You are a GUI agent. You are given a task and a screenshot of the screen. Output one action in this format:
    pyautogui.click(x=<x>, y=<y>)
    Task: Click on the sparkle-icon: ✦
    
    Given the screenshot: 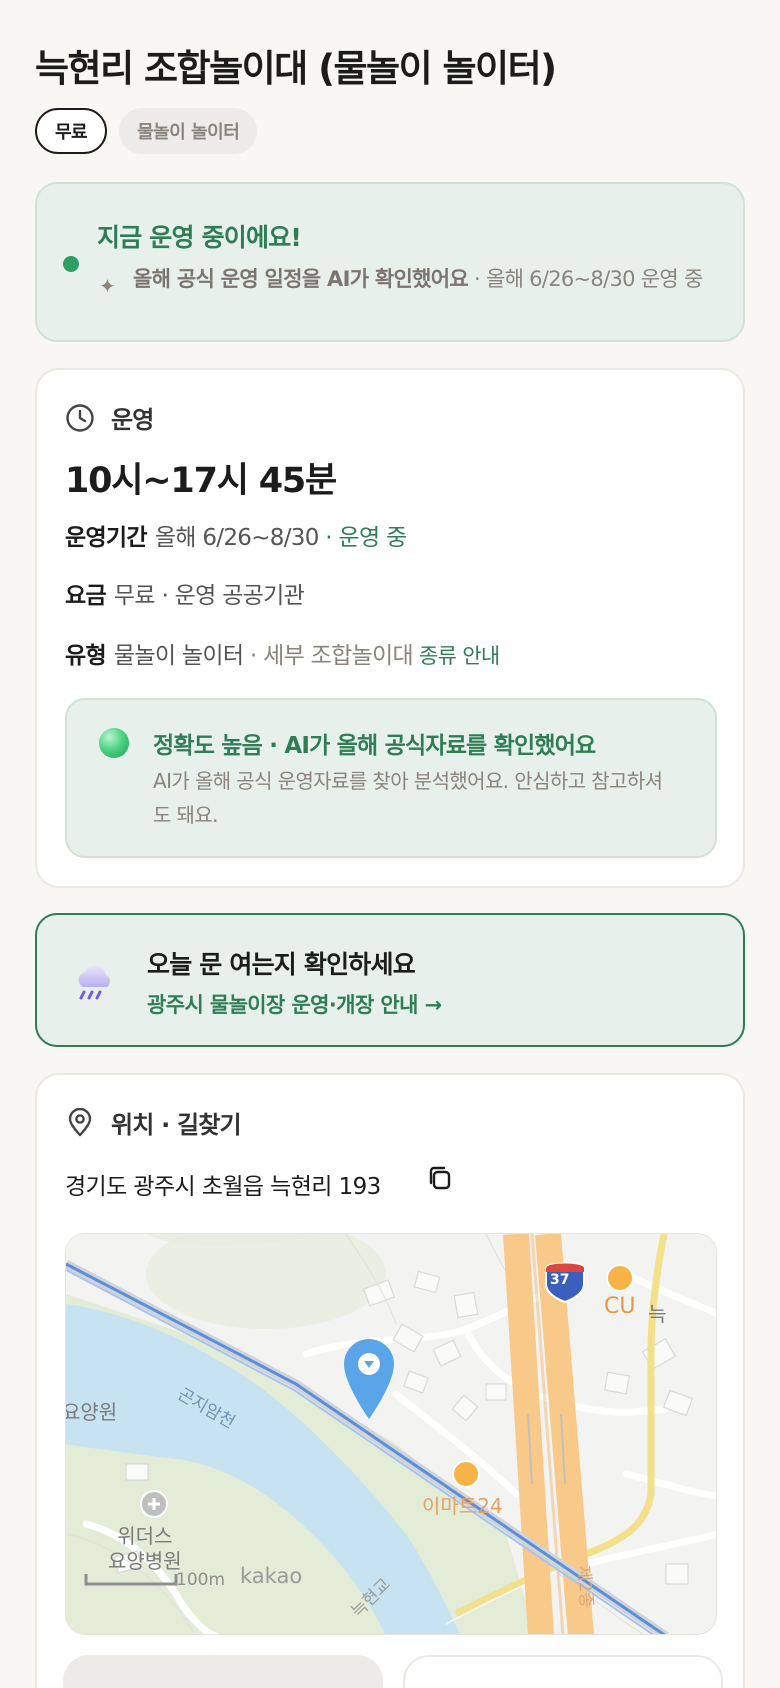 What is the action you would take?
    pyautogui.click(x=107, y=286)
    